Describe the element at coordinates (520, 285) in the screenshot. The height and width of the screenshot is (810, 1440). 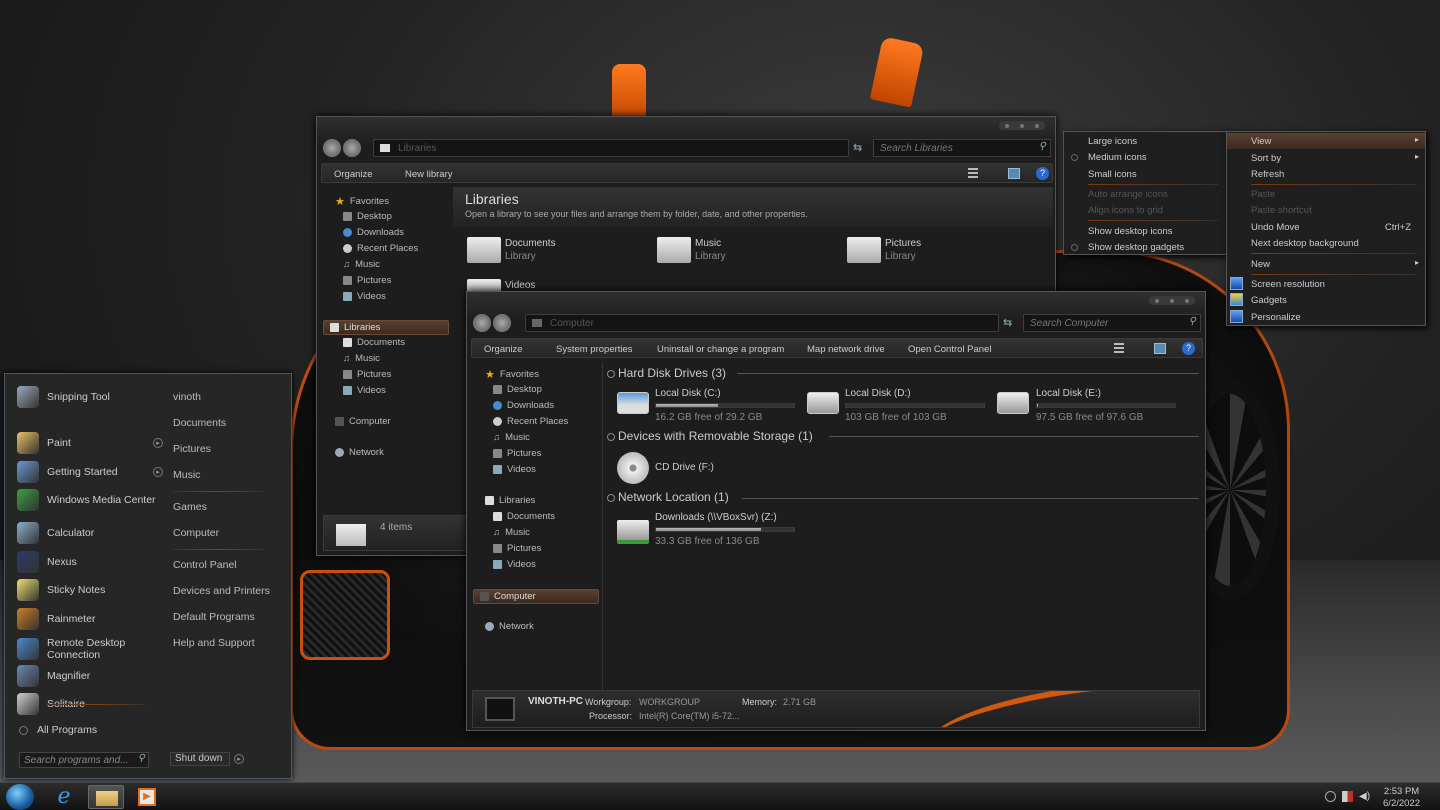
I see `library-videos: Videos` at that location.